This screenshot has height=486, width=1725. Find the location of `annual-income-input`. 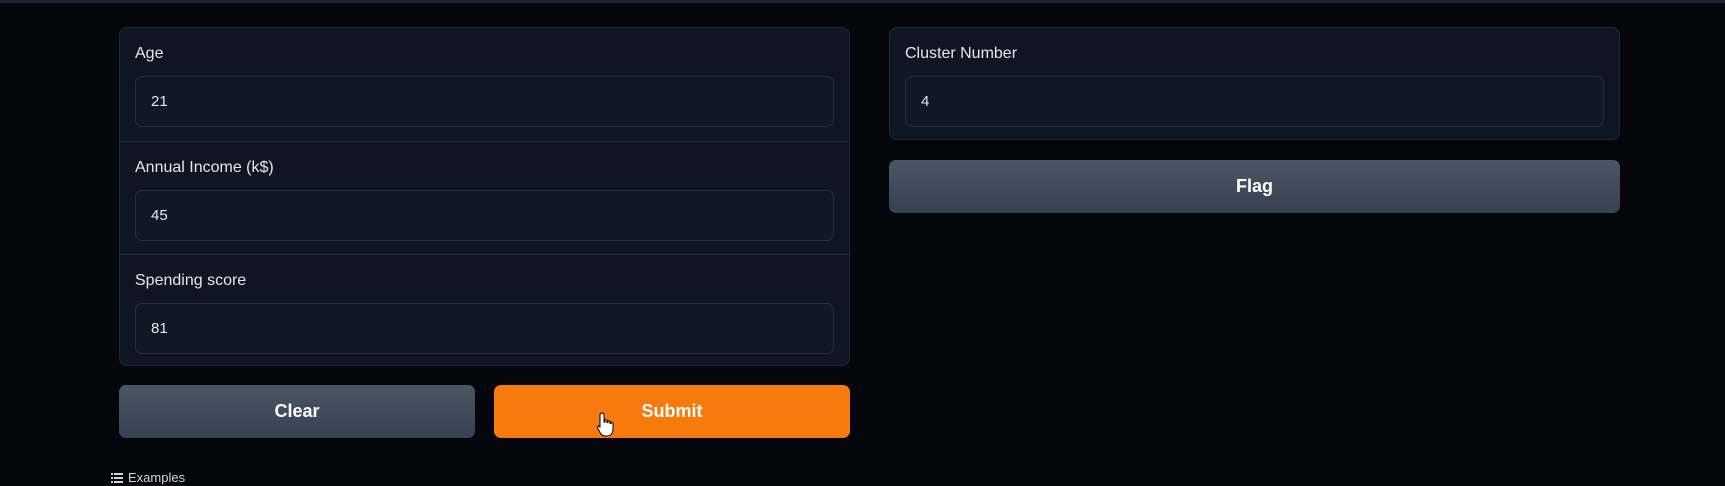

annual-income-input is located at coordinates (484, 215).